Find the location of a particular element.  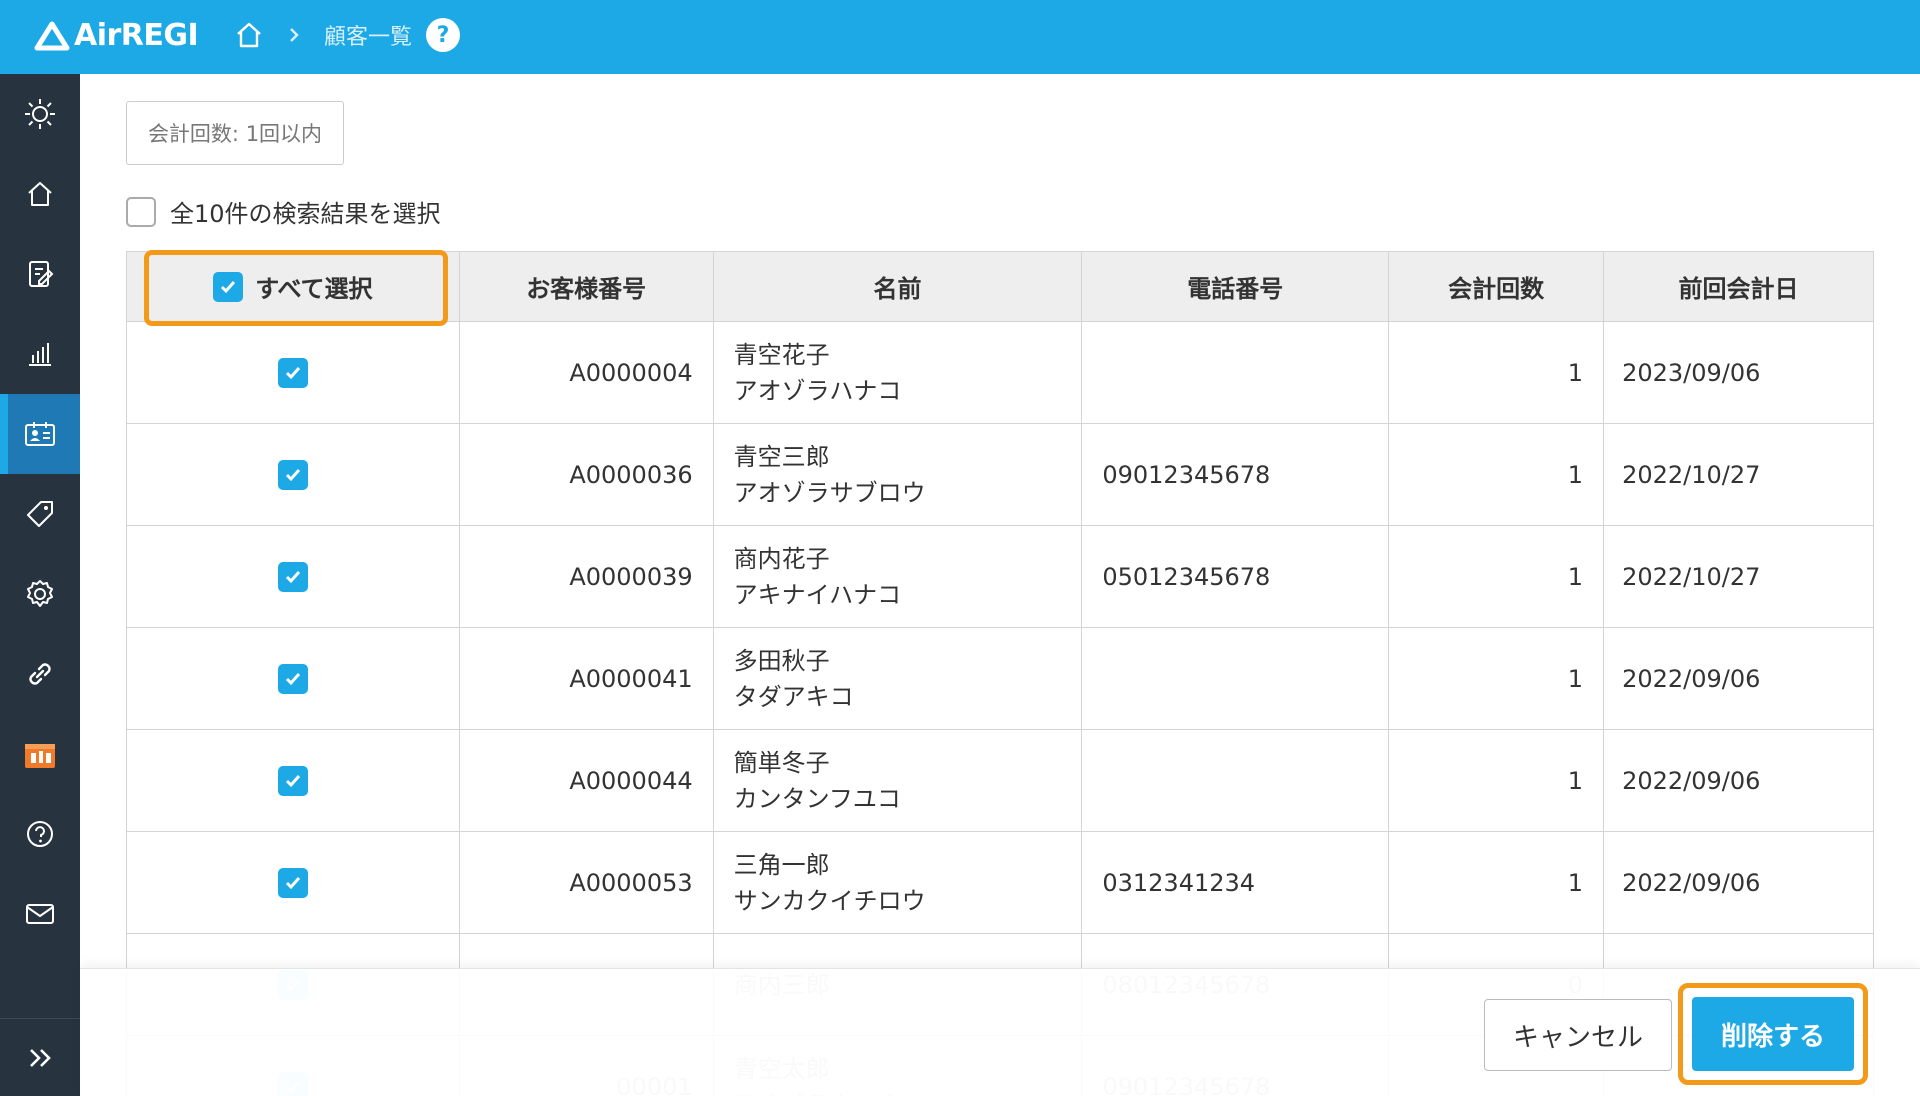

name-cell: 三角一郎サンカクイチロウ is located at coordinates (897, 882).